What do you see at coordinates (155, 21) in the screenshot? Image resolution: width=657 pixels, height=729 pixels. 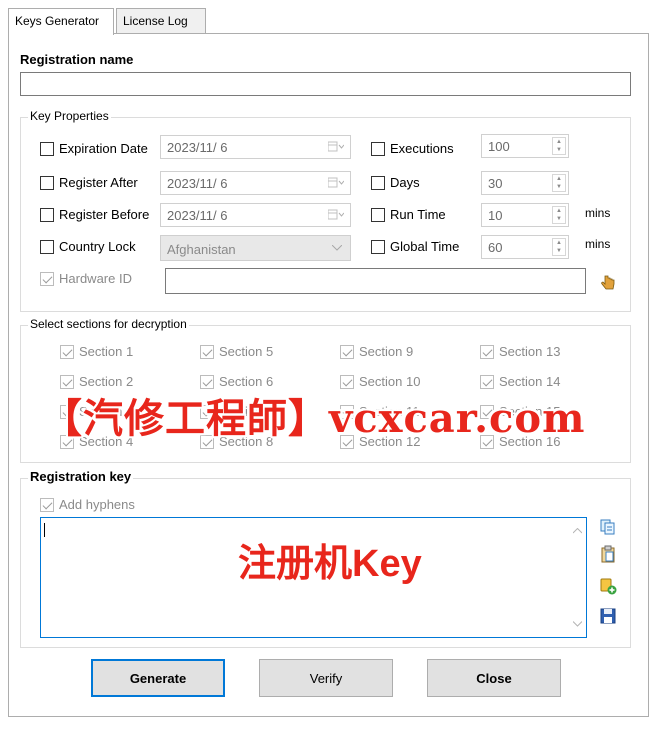 I see `tab-label: License Log` at bounding box center [155, 21].